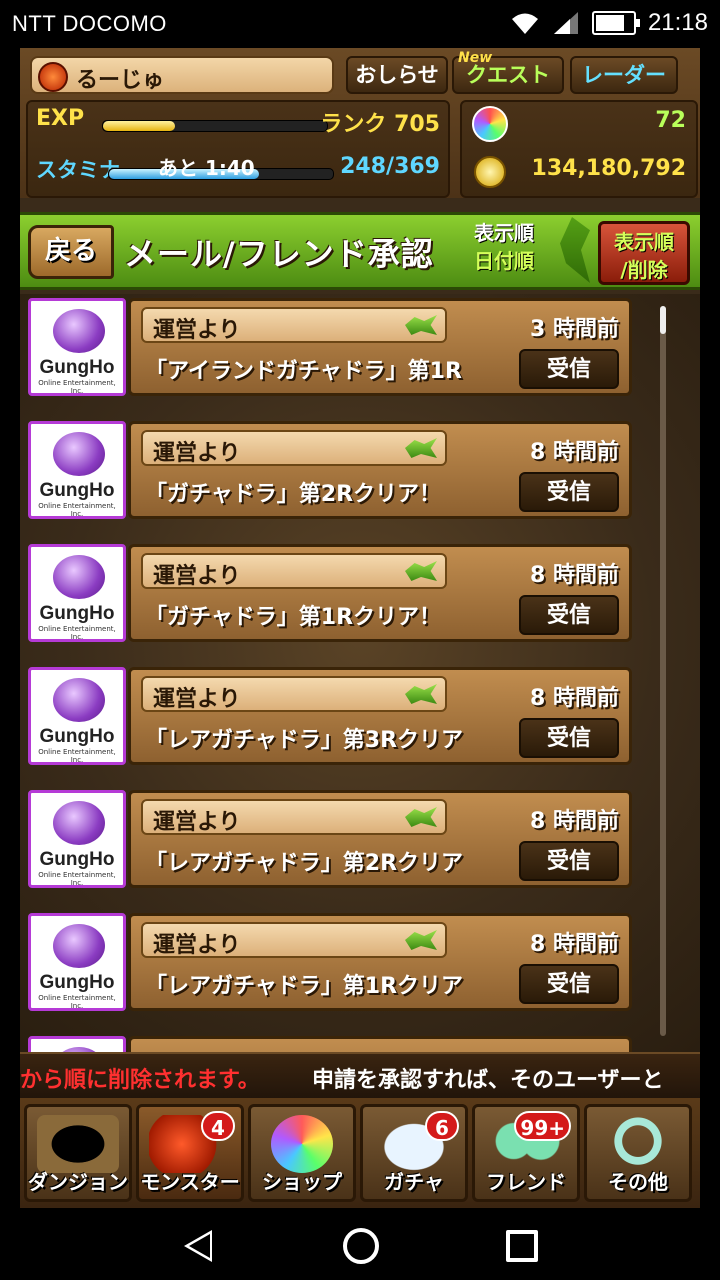 The image size is (720, 1280). What do you see at coordinates (140, 1080) in the screenshot?
I see `ticker-text-red: から順に削除されます。` at bounding box center [140, 1080].